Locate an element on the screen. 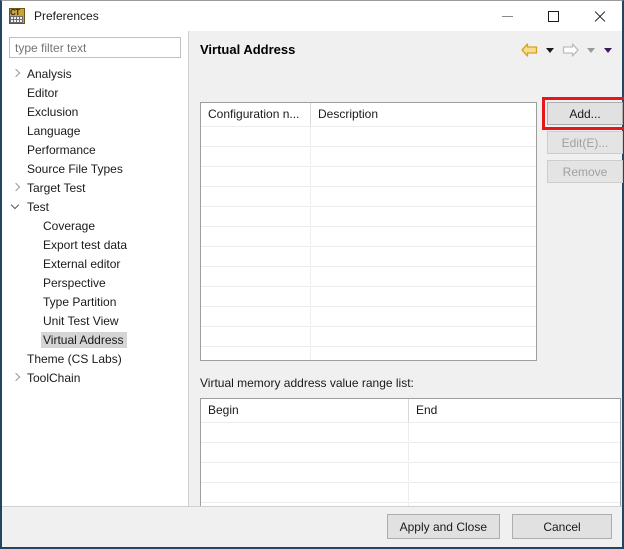 The height and width of the screenshot is (549, 624). sidebar-item-external-editor: External editor is located at coordinates (95, 263).